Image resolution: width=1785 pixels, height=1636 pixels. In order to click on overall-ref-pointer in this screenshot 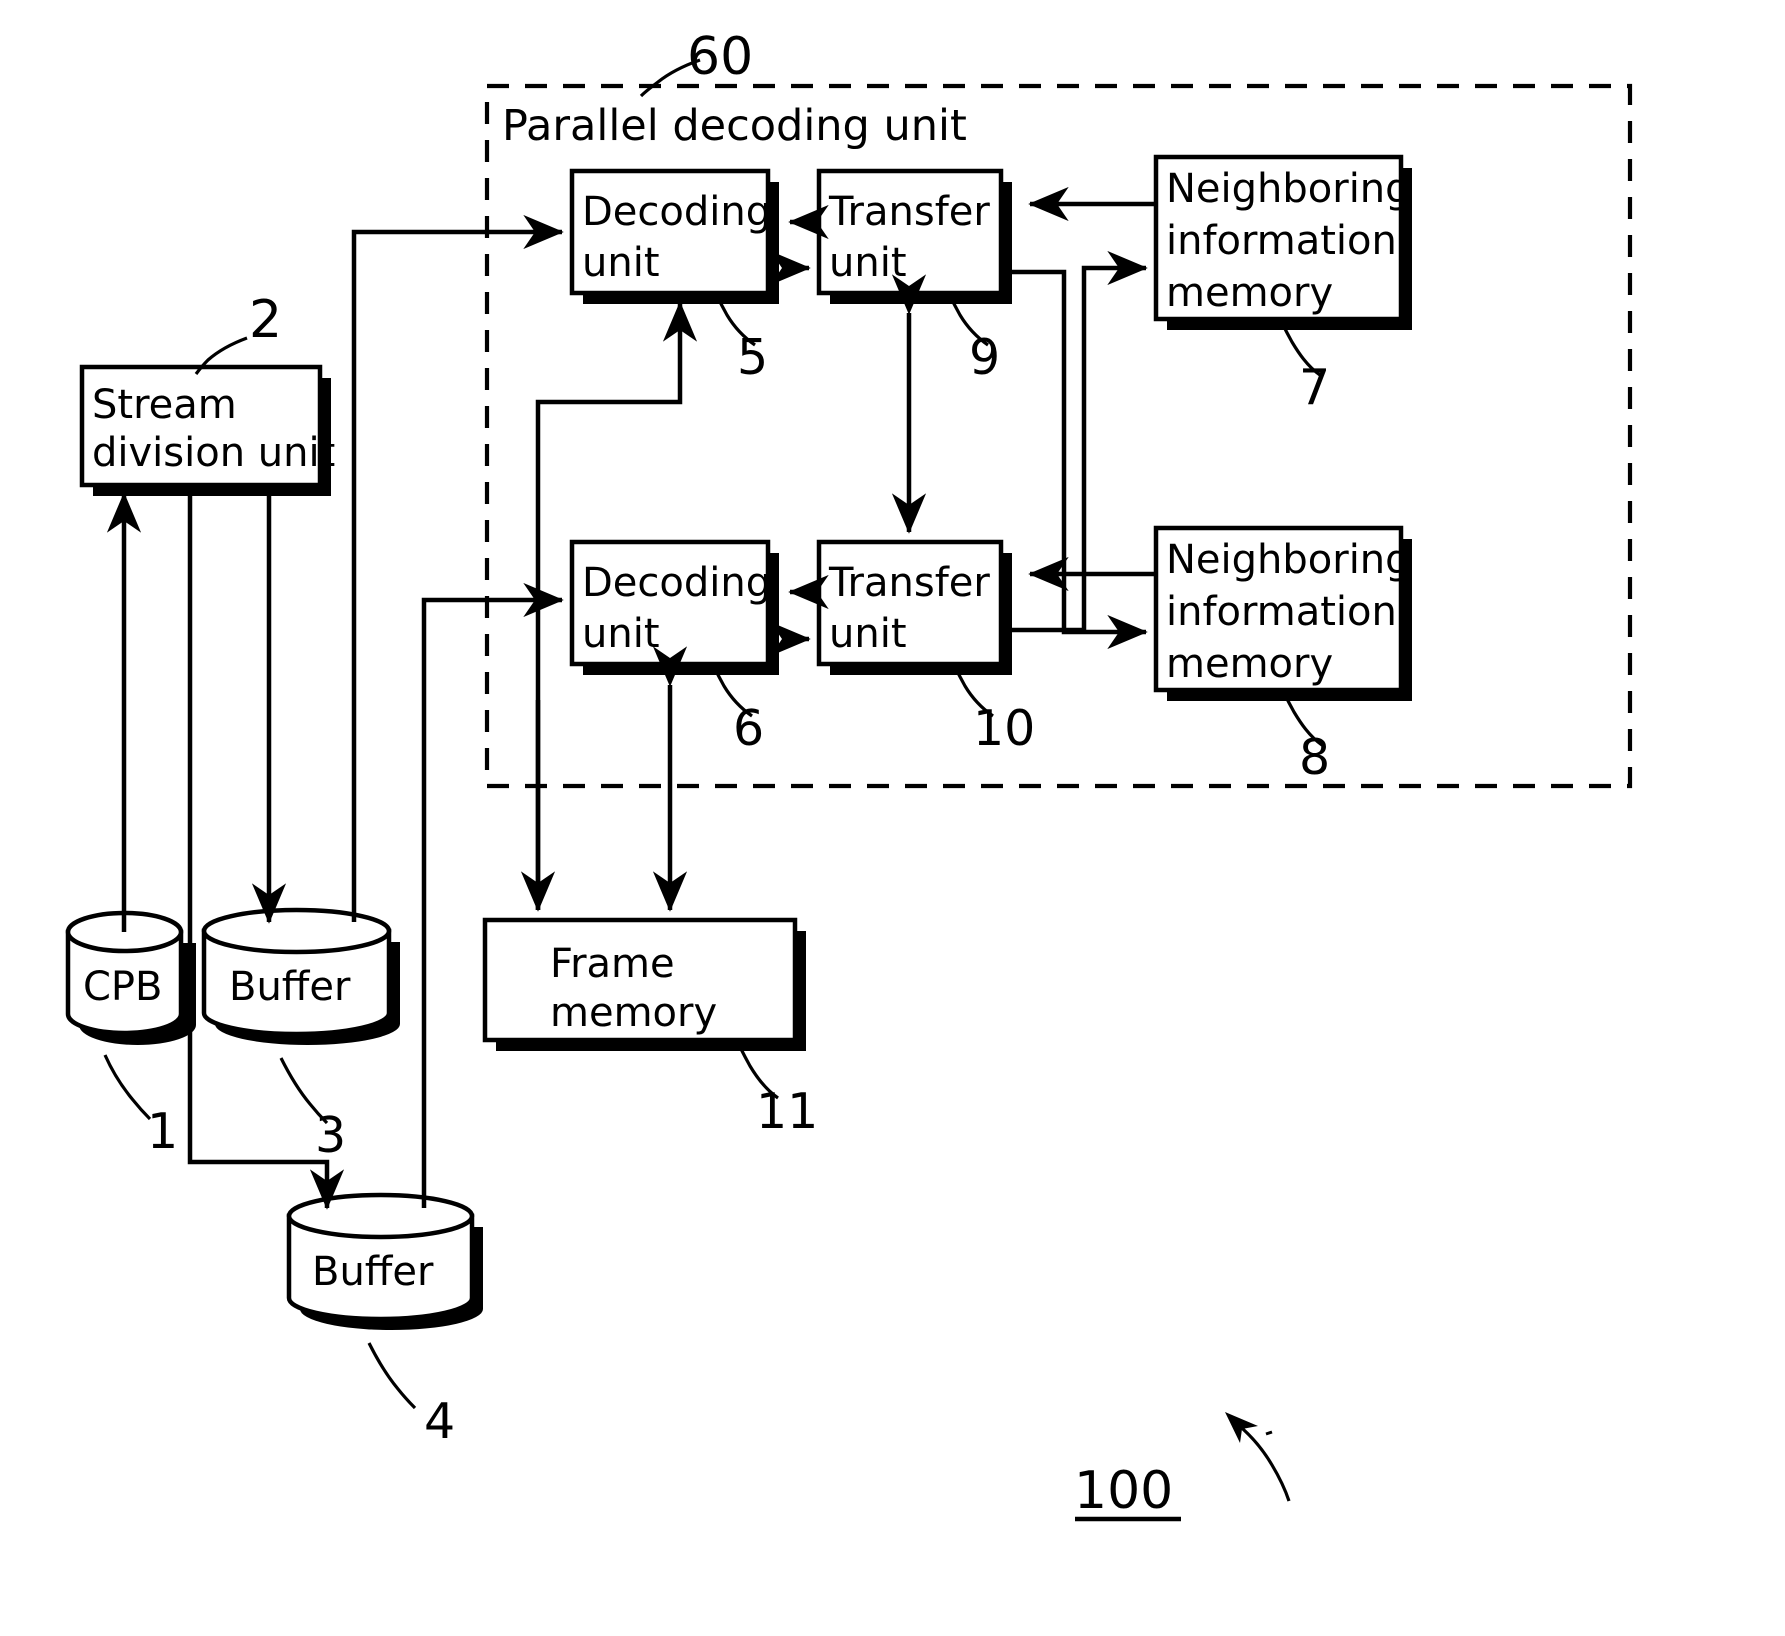, I will do `click(1258, 1457)`.